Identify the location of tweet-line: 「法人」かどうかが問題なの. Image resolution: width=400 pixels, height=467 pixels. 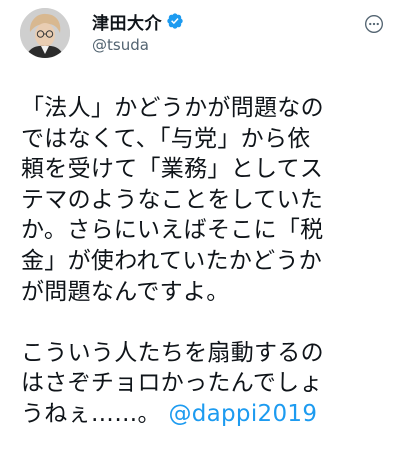
(172, 108).